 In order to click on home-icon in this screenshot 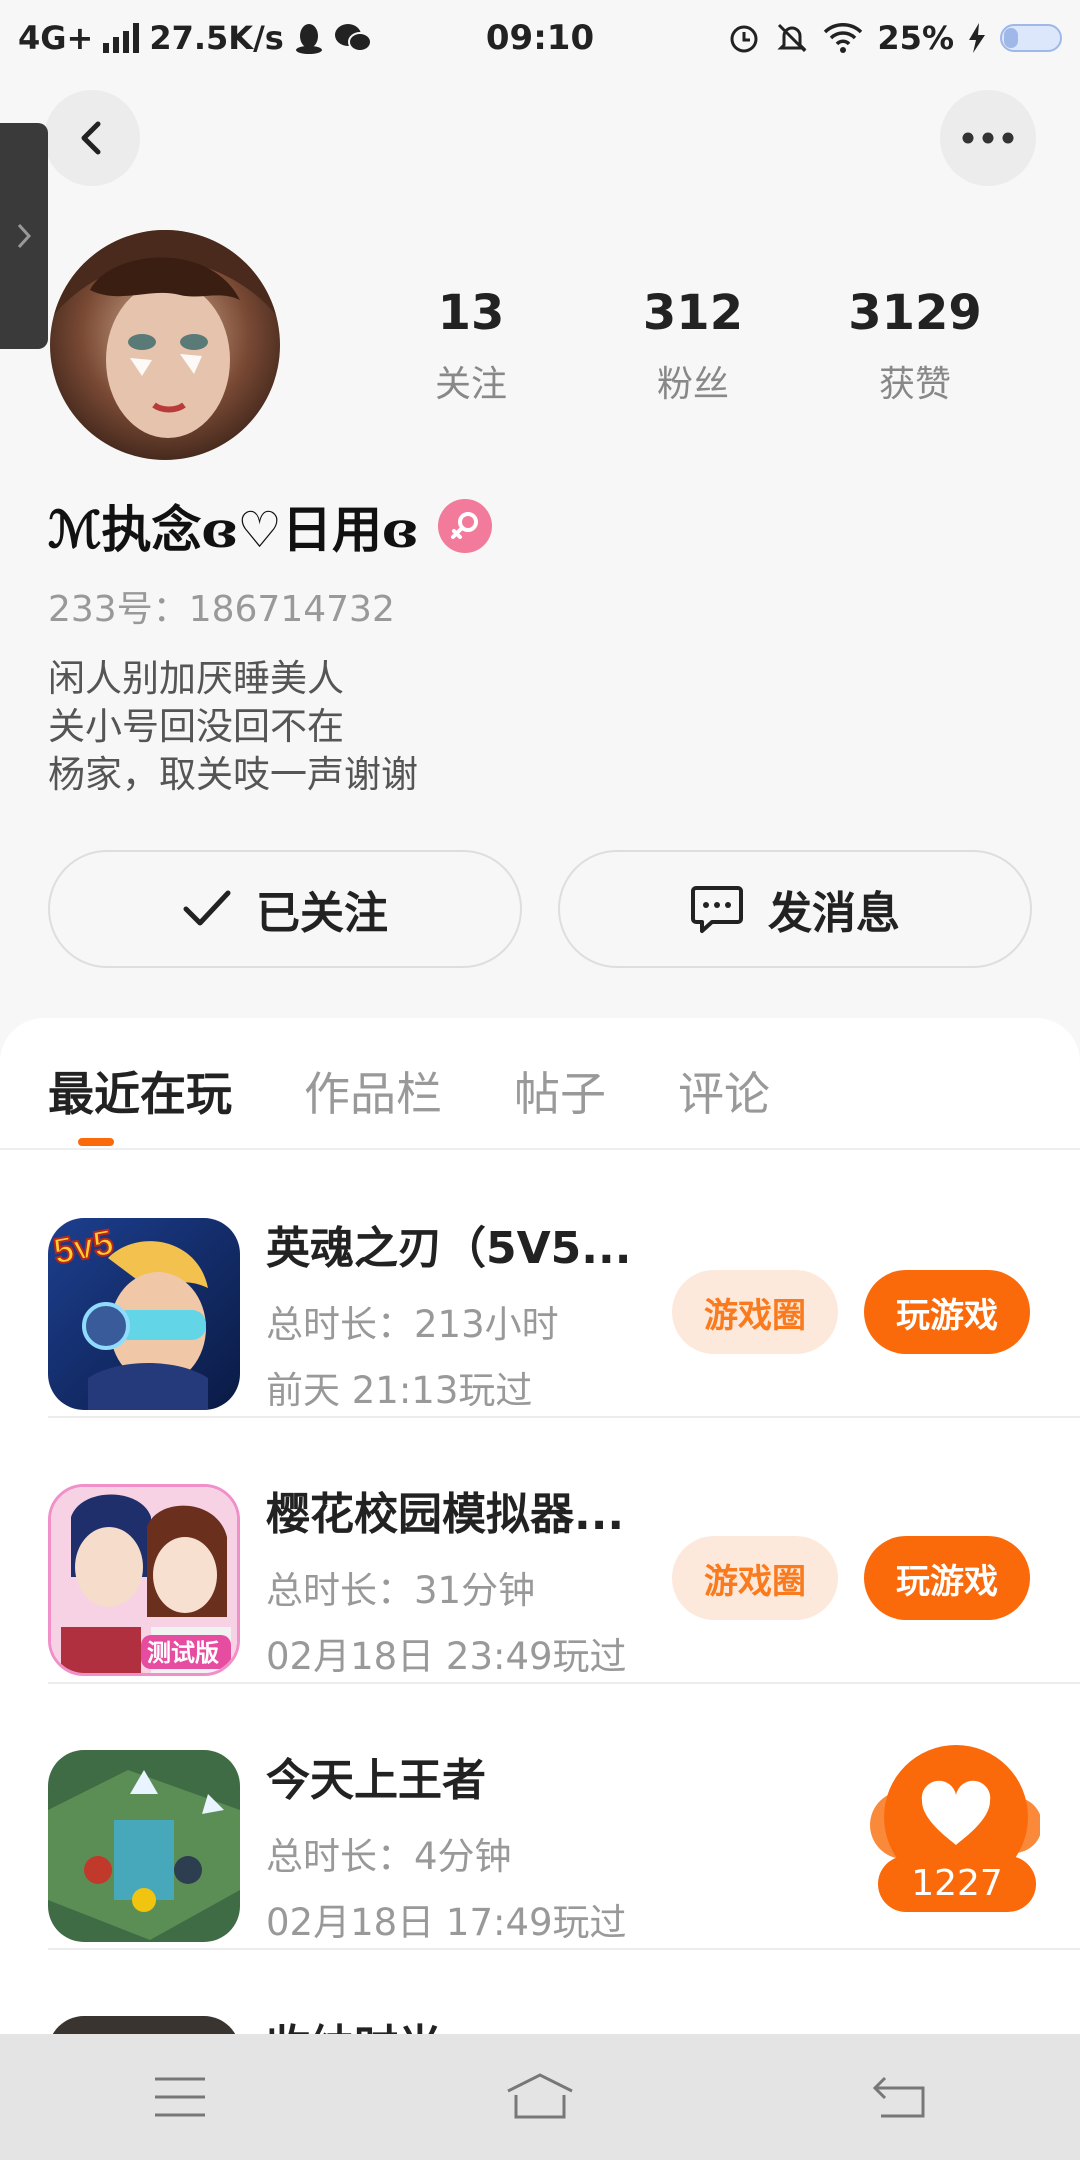, I will do `click(540, 2096)`.